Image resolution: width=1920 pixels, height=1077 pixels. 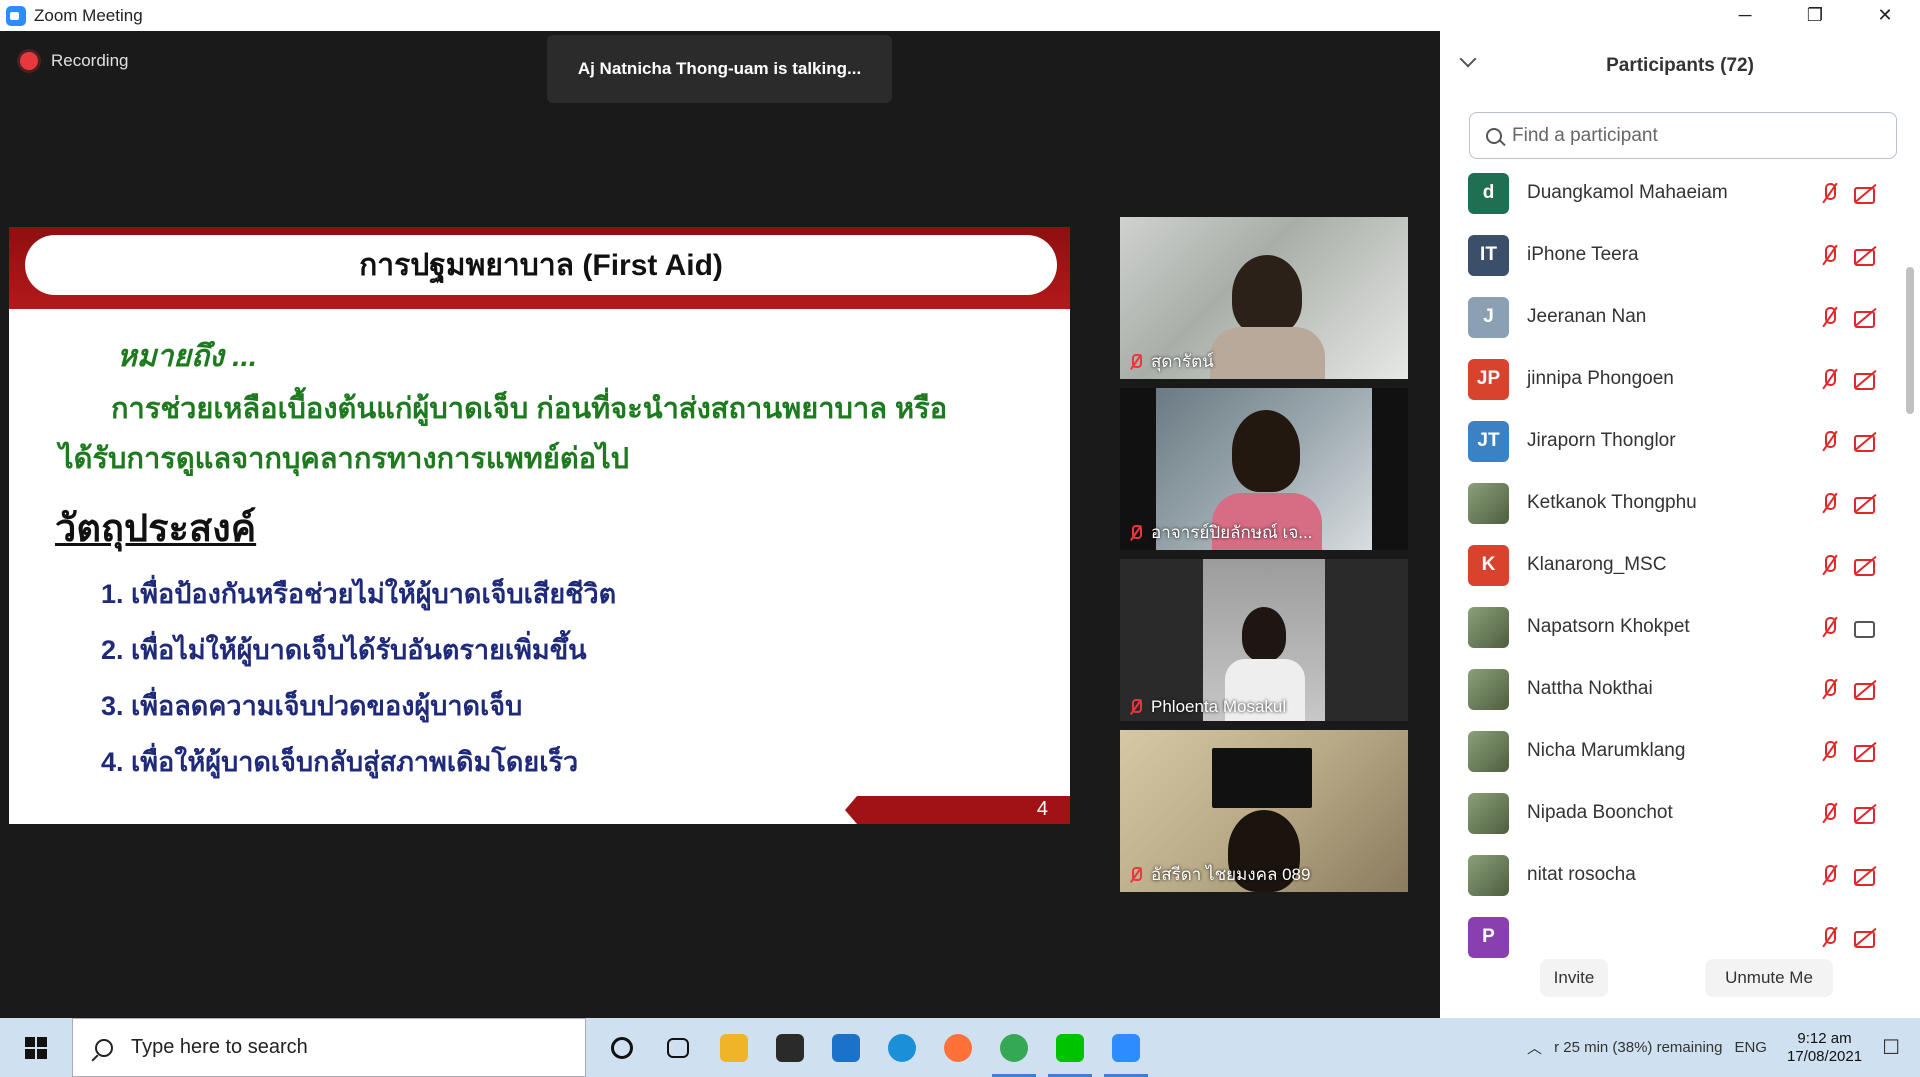 I want to click on search-icon, so click(x=1494, y=135).